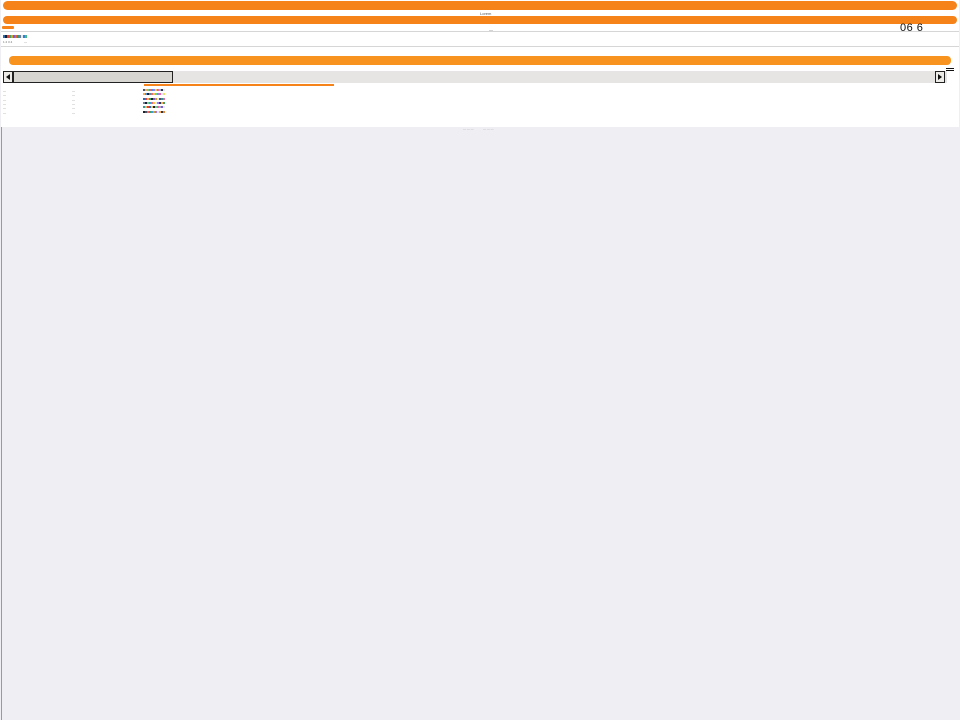 This screenshot has height=720, width=960. Describe the element at coordinates (468, 129) in the screenshot. I see `footer-left-text: — — —` at that location.